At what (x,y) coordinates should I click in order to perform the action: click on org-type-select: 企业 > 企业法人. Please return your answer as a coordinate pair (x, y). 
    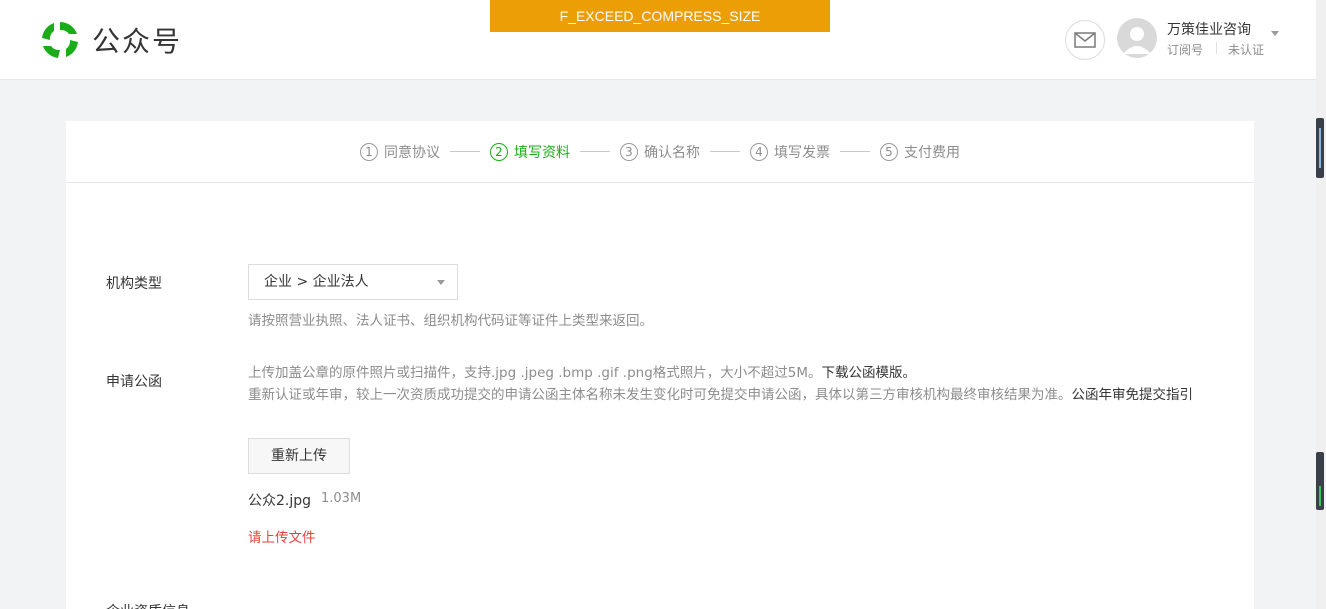
    Looking at the image, I should click on (353, 282).